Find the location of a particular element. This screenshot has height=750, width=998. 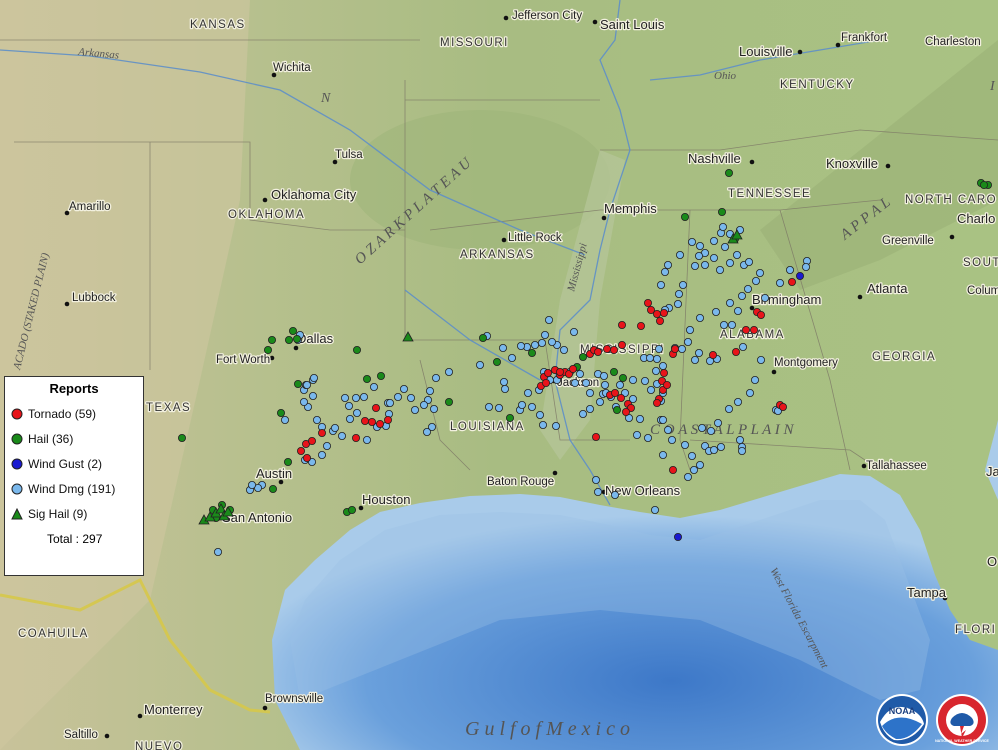

label-state-texas: TEXAS is located at coordinates (168, 408).